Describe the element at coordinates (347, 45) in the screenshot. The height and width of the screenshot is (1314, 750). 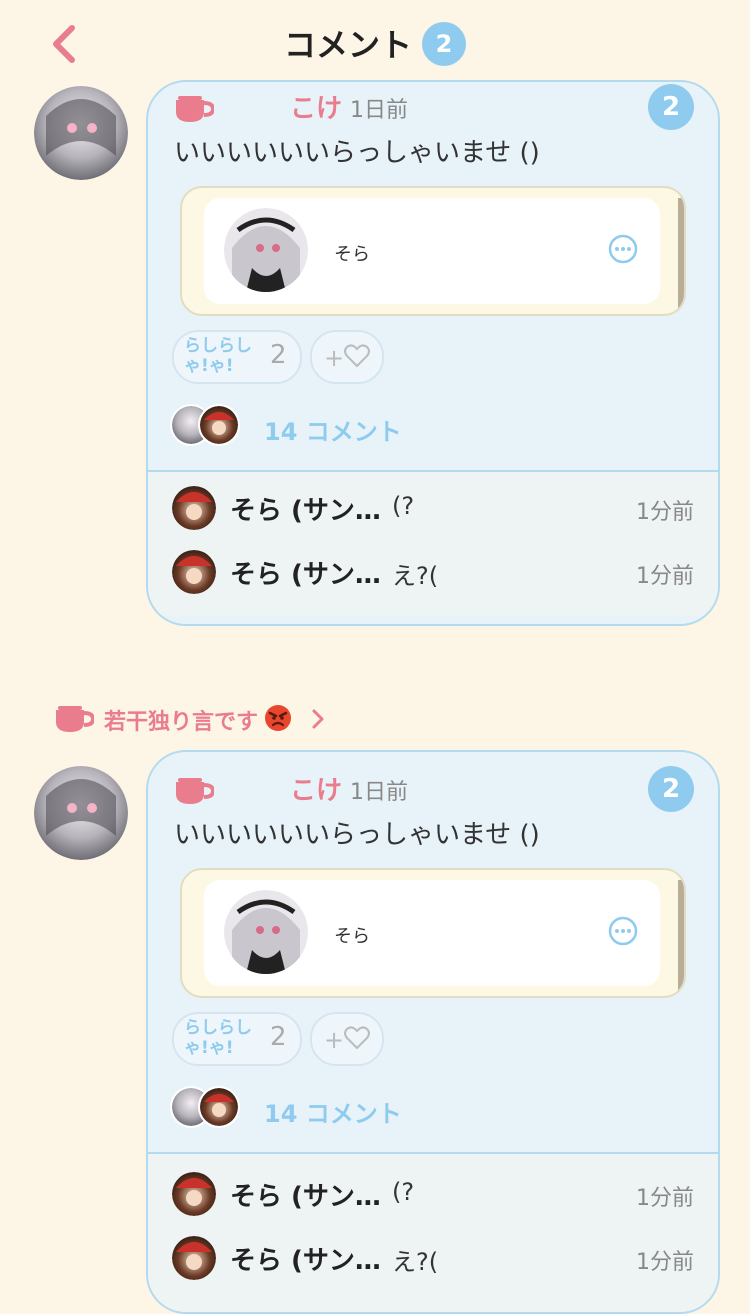
I see `page-title: コメント` at that location.